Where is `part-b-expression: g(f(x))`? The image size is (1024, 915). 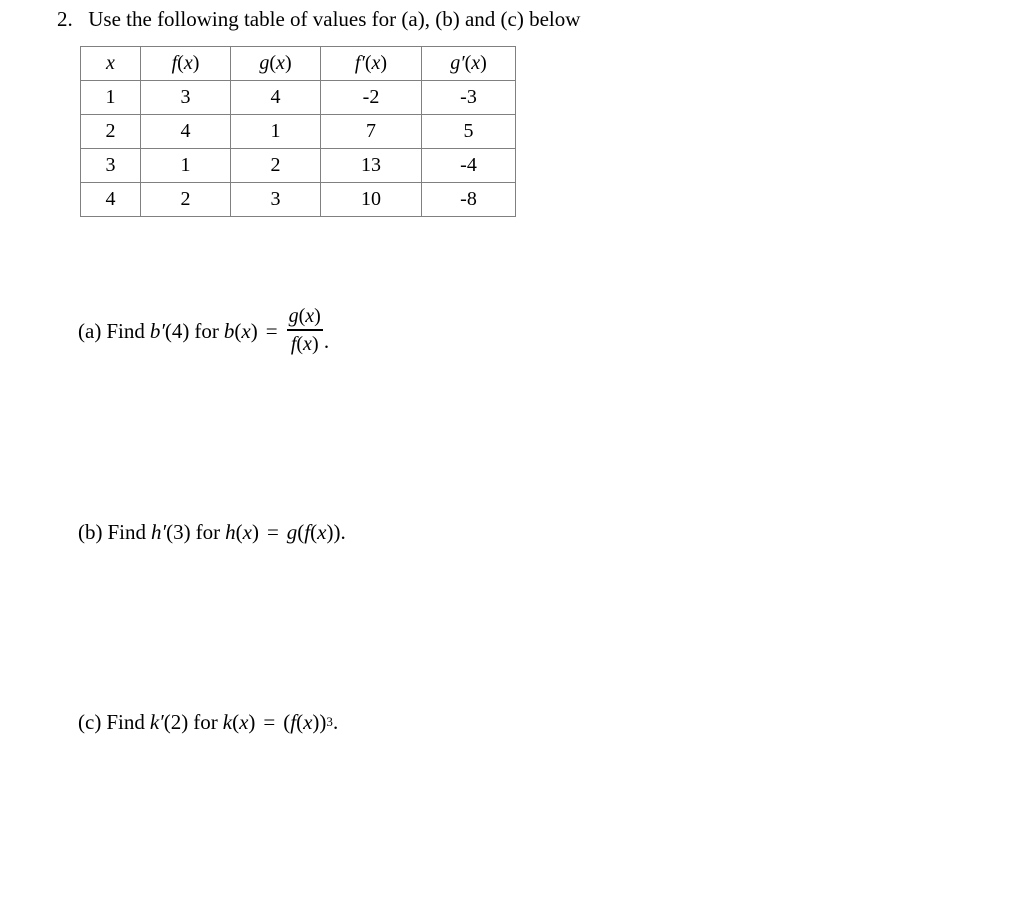
part-b-expression: g(f(x)) is located at coordinates (313, 532).